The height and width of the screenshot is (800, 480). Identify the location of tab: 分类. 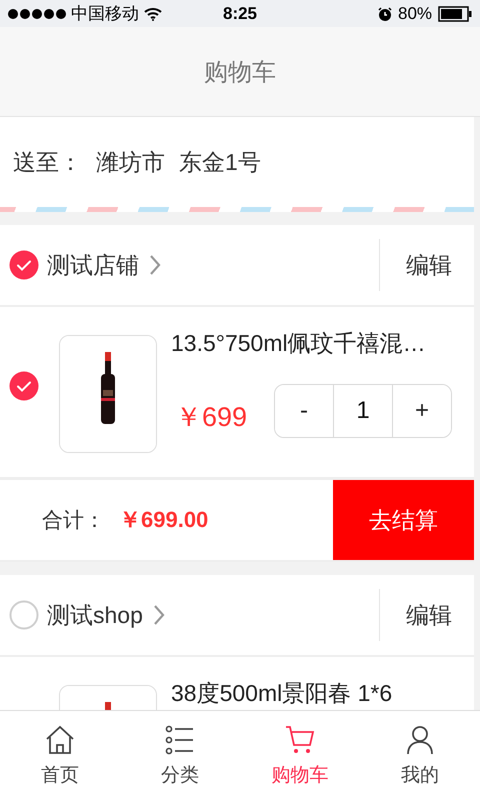
(180, 755).